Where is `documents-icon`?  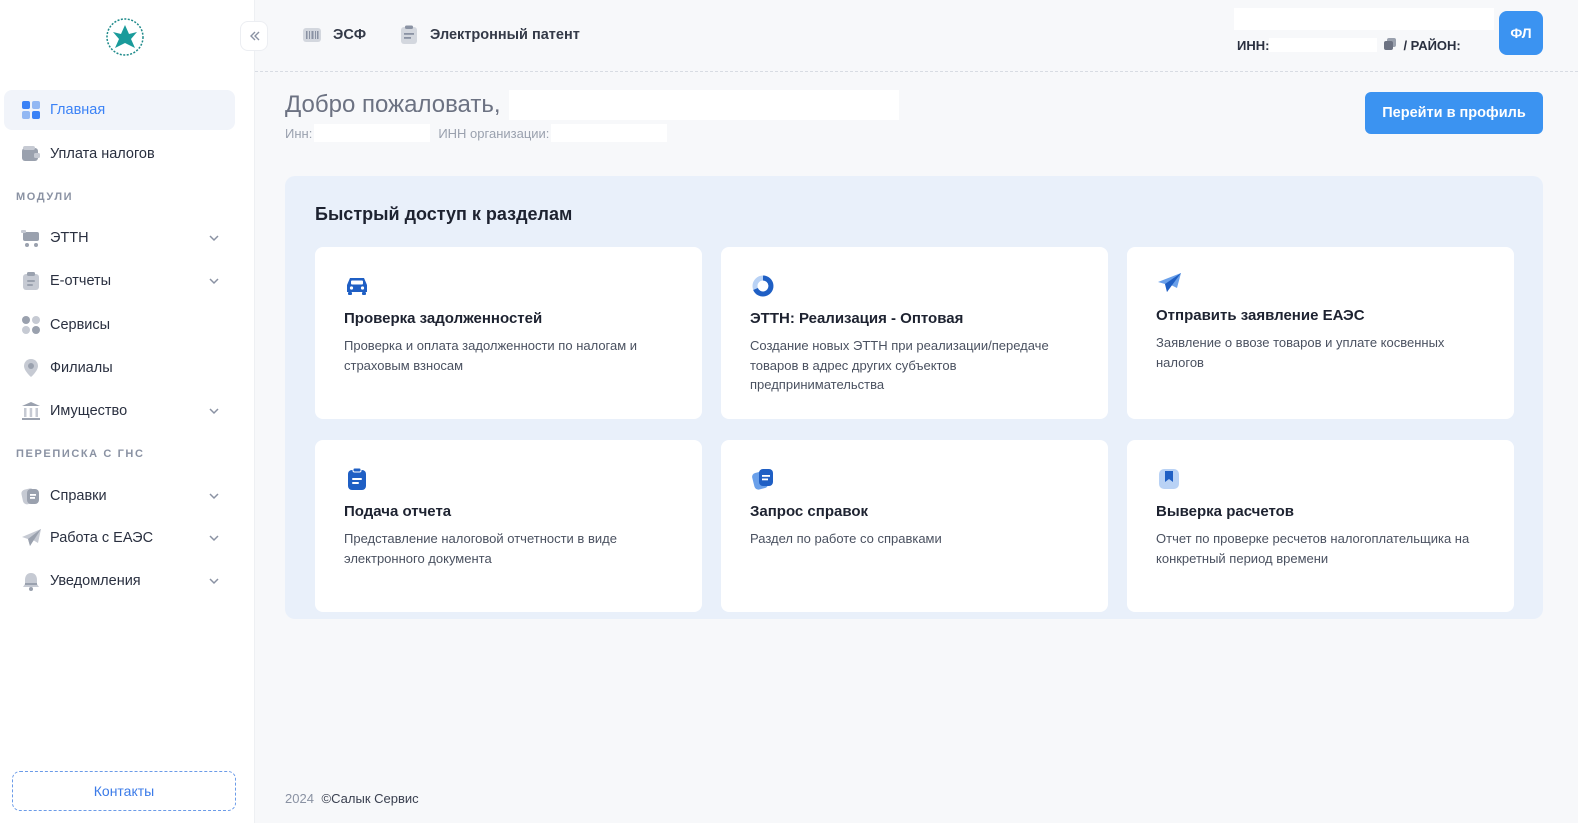 documents-icon is located at coordinates (763, 479).